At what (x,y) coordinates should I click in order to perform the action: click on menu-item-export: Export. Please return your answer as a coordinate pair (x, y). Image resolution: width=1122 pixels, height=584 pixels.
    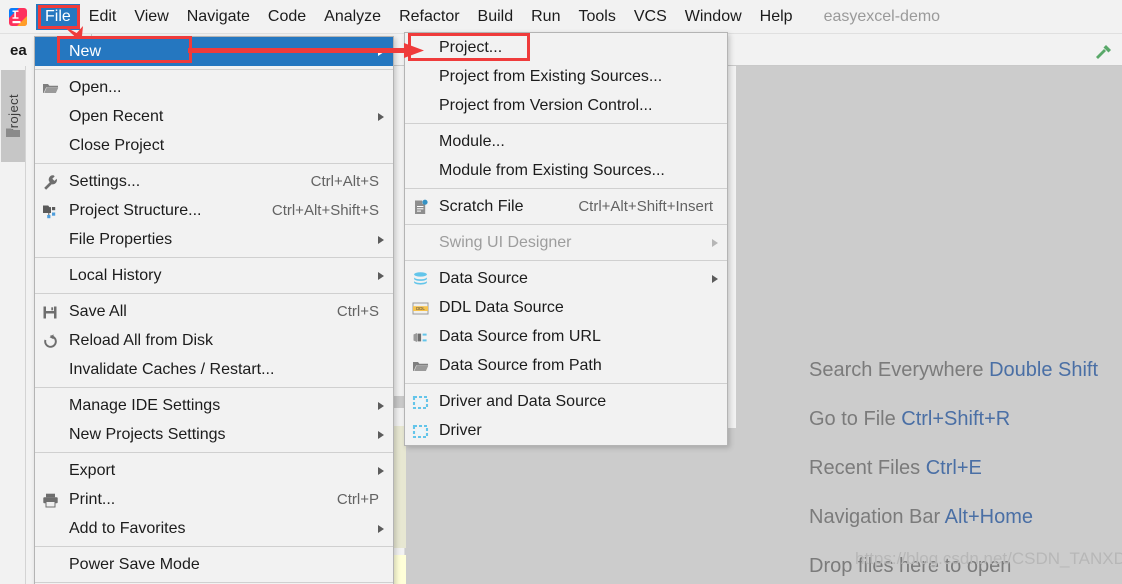
    Looking at the image, I should click on (214, 470).